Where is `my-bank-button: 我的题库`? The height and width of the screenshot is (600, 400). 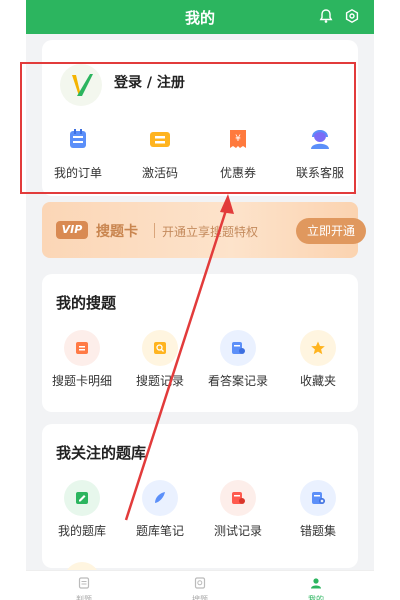
my-bank-button: 我的题库 is located at coordinates (82, 509).